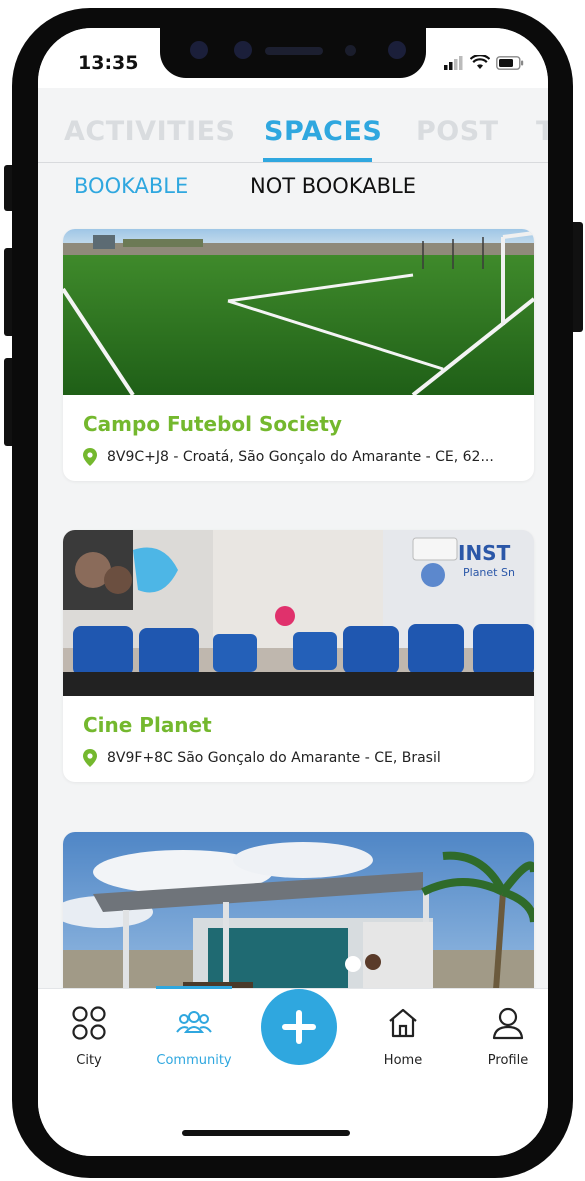 This screenshot has height=1181, width=585. What do you see at coordinates (510, 62) in the screenshot?
I see `battery-icon` at bounding box center [510, 62].